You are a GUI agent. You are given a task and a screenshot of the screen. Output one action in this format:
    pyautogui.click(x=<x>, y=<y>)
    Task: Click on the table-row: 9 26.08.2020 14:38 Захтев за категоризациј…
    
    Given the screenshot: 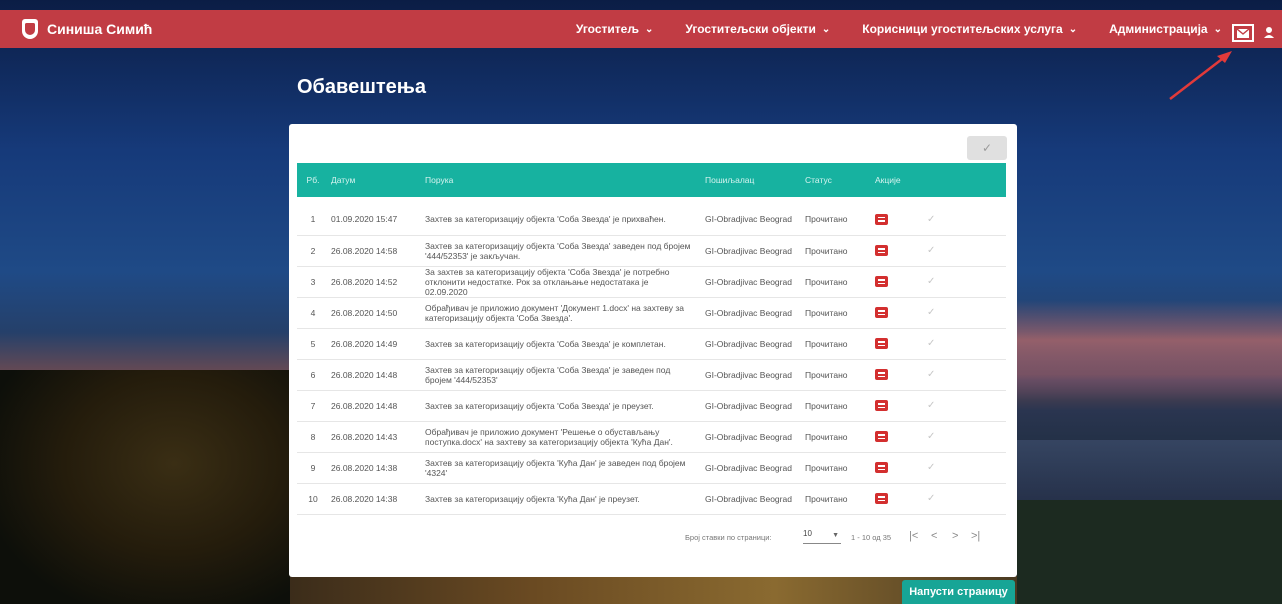 What is the action you would take?
    pyautogui.click(x=651, y=467)
    